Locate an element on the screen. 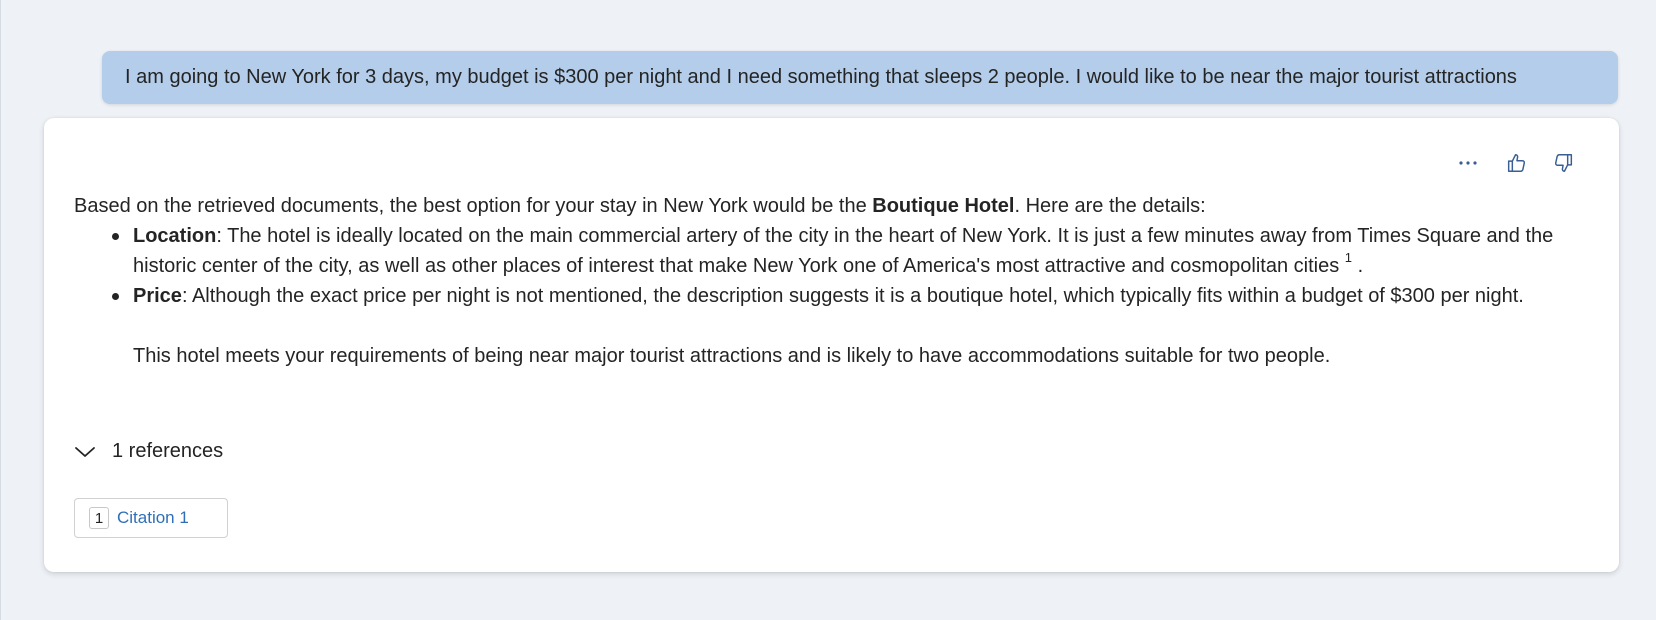 This screenshot has height=620, width=1656. references-toggle: 1 references is located at coordinates (148, 451).